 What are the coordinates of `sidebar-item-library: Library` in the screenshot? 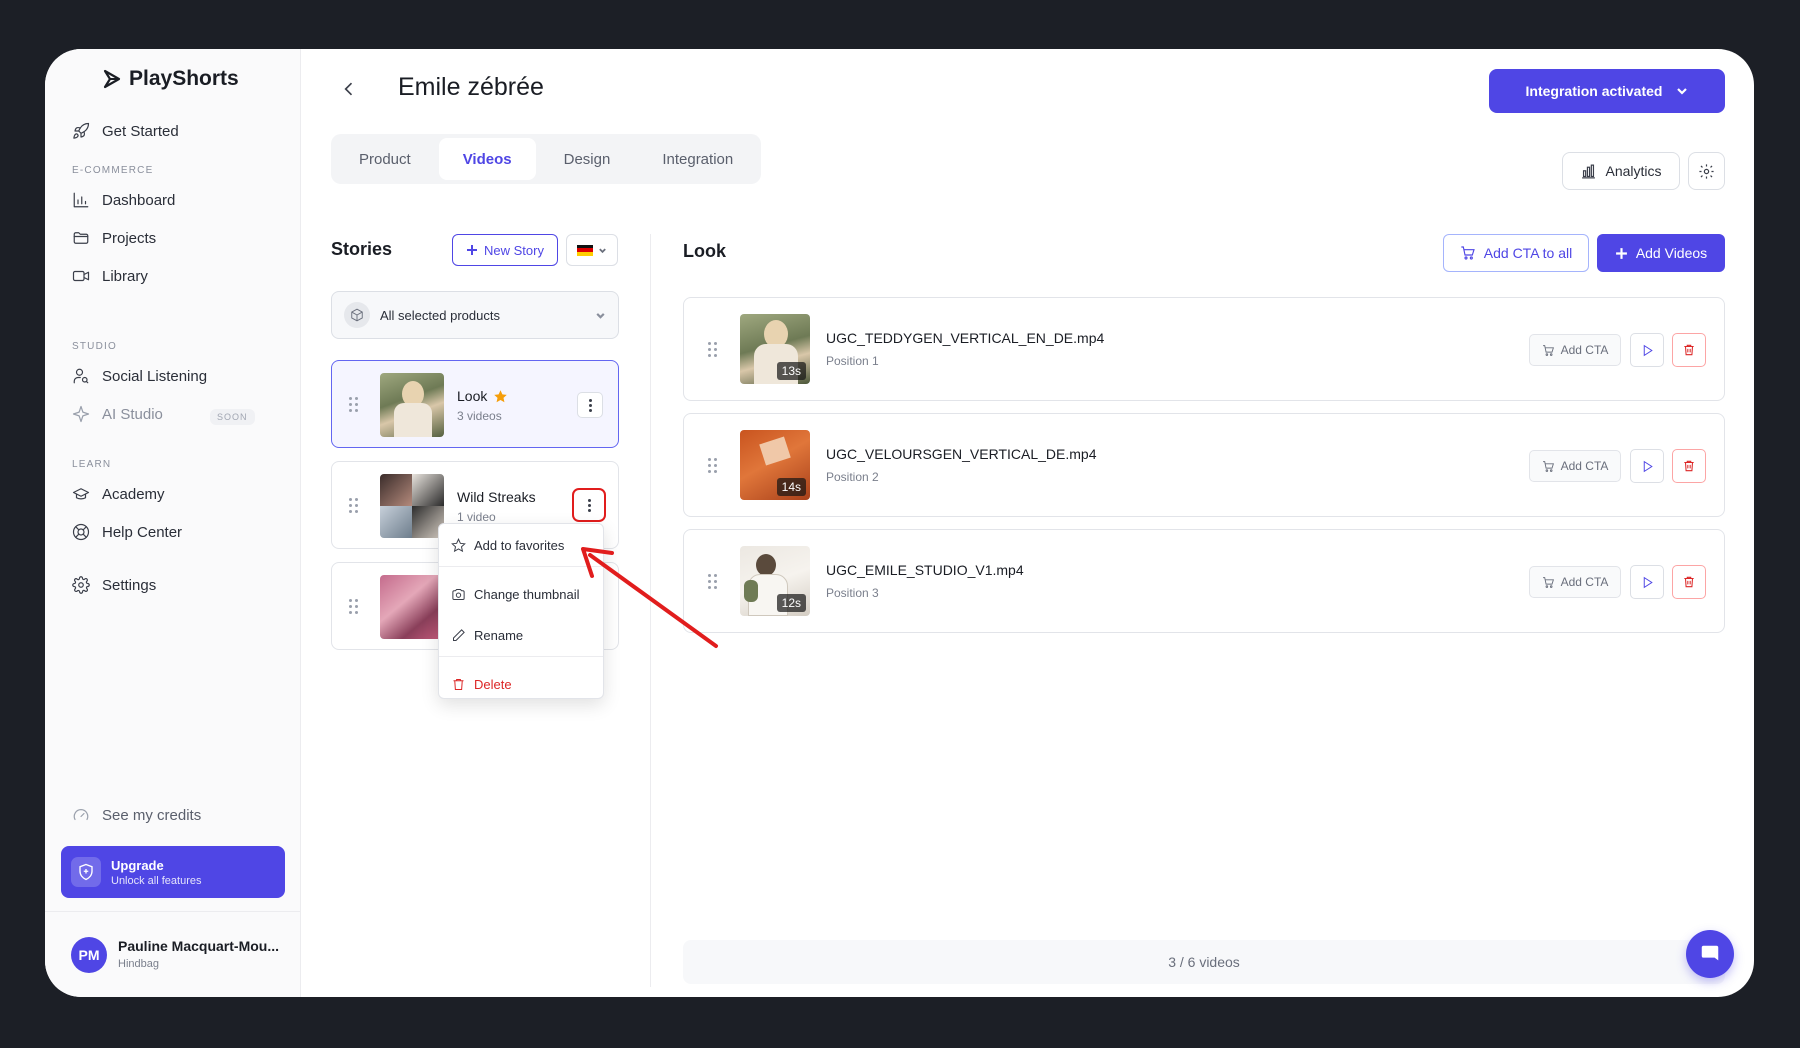 It's located at (110, 276).